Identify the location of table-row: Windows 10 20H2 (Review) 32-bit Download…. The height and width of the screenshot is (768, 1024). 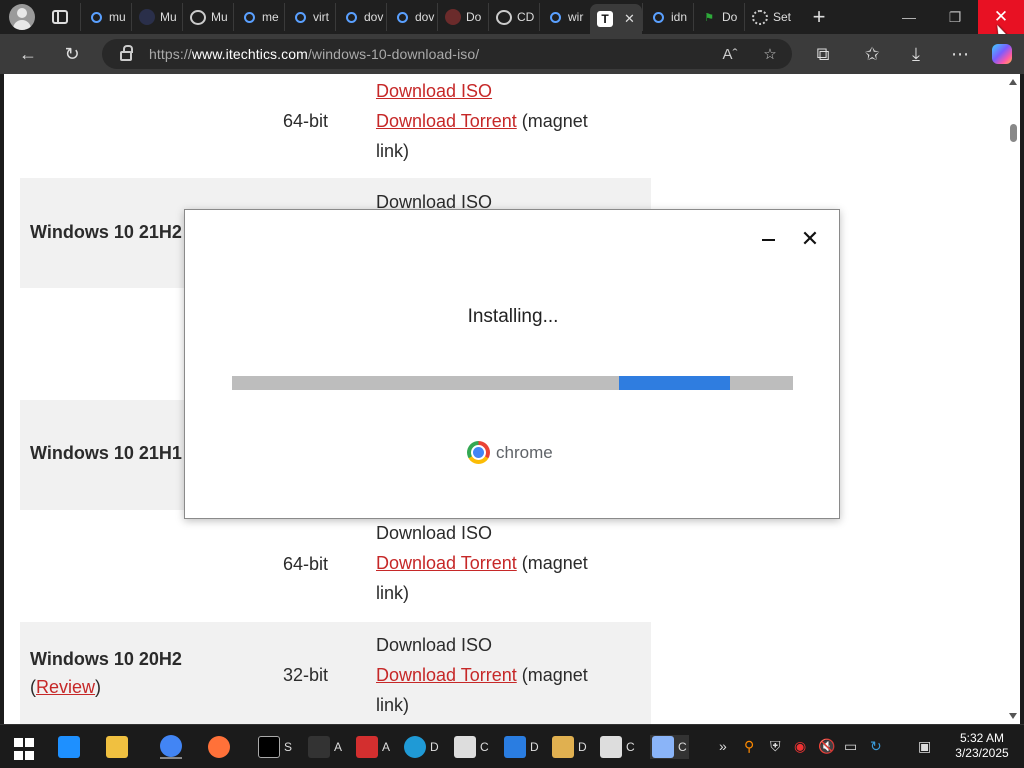
(335, 673).